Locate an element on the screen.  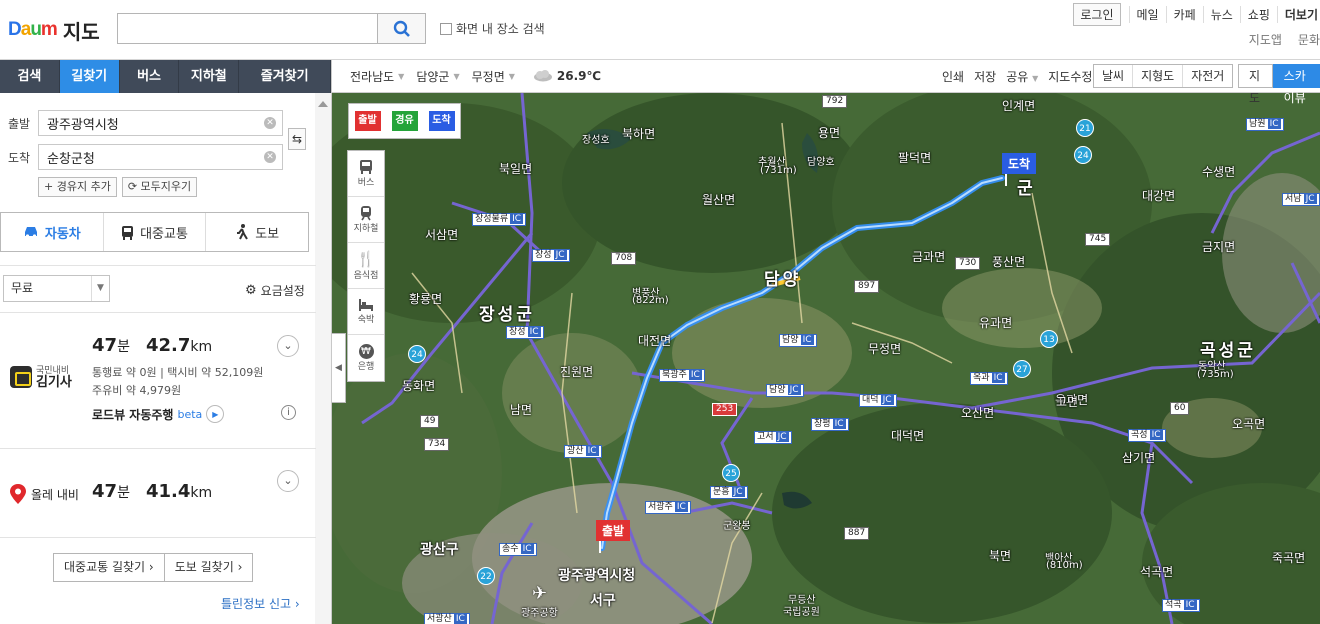
label-hwangryongmyeon: 황룡면 is located at coordinates (426, 299).